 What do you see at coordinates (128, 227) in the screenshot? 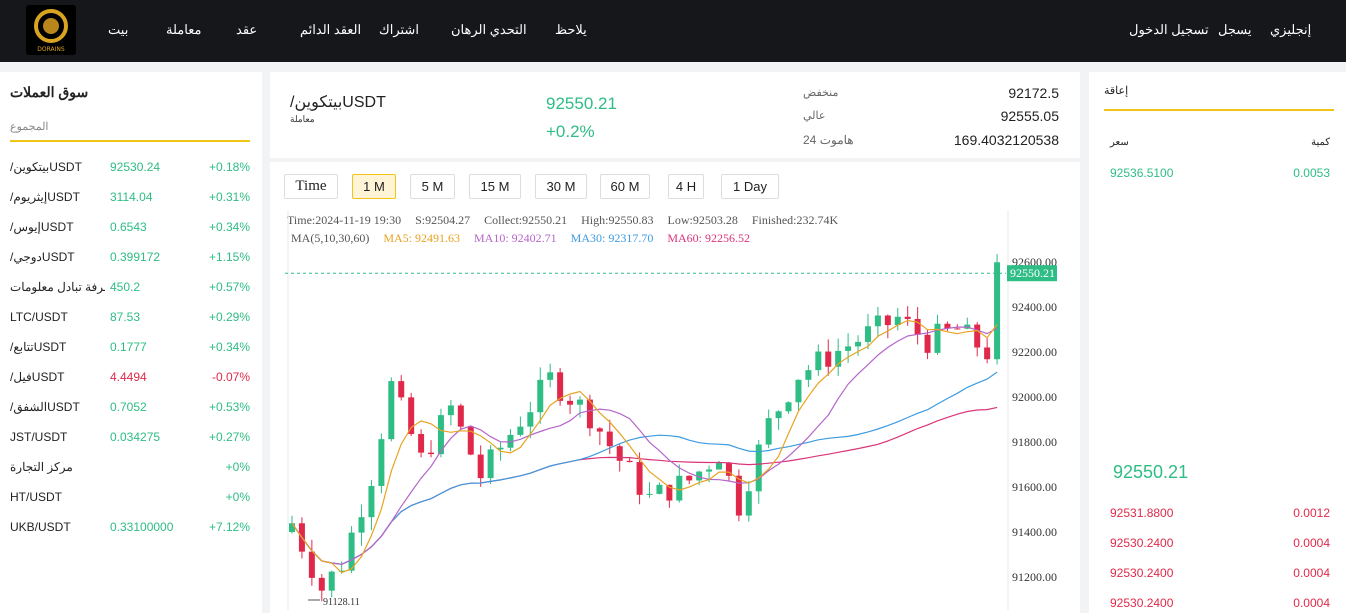
I see `market-price: 0.6543` at bounding box center [128, 227].